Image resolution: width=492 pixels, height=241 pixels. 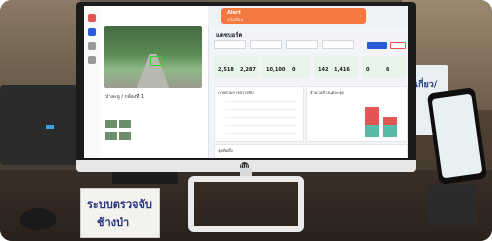 I want to click on stat-value: 142, so click(x=323, y=70).